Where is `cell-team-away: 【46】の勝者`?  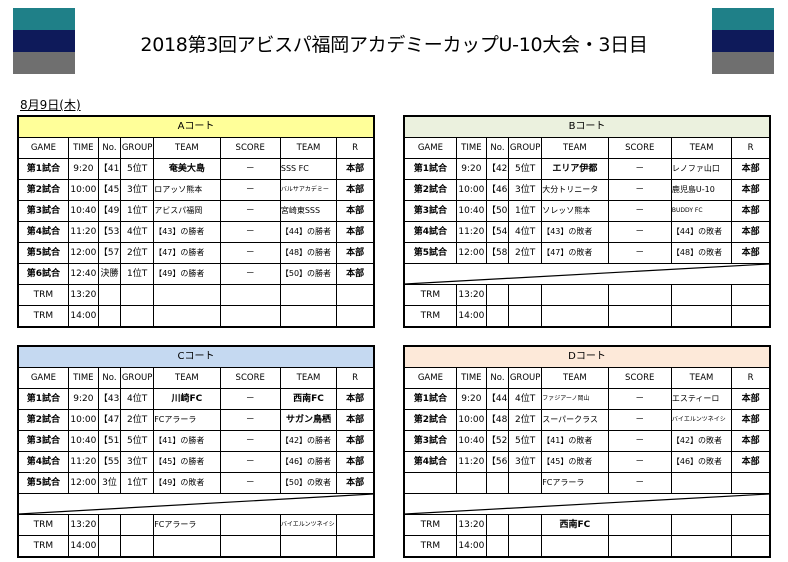 cell-team-away: 【46】の勝者 is located at coordinates (308, 462).